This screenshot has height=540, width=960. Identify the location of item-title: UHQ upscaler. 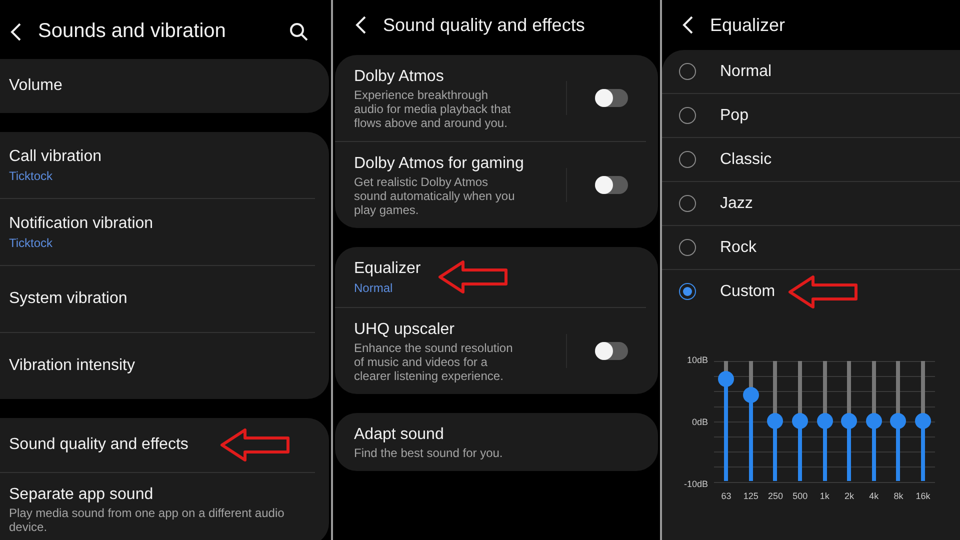
(405, 330).